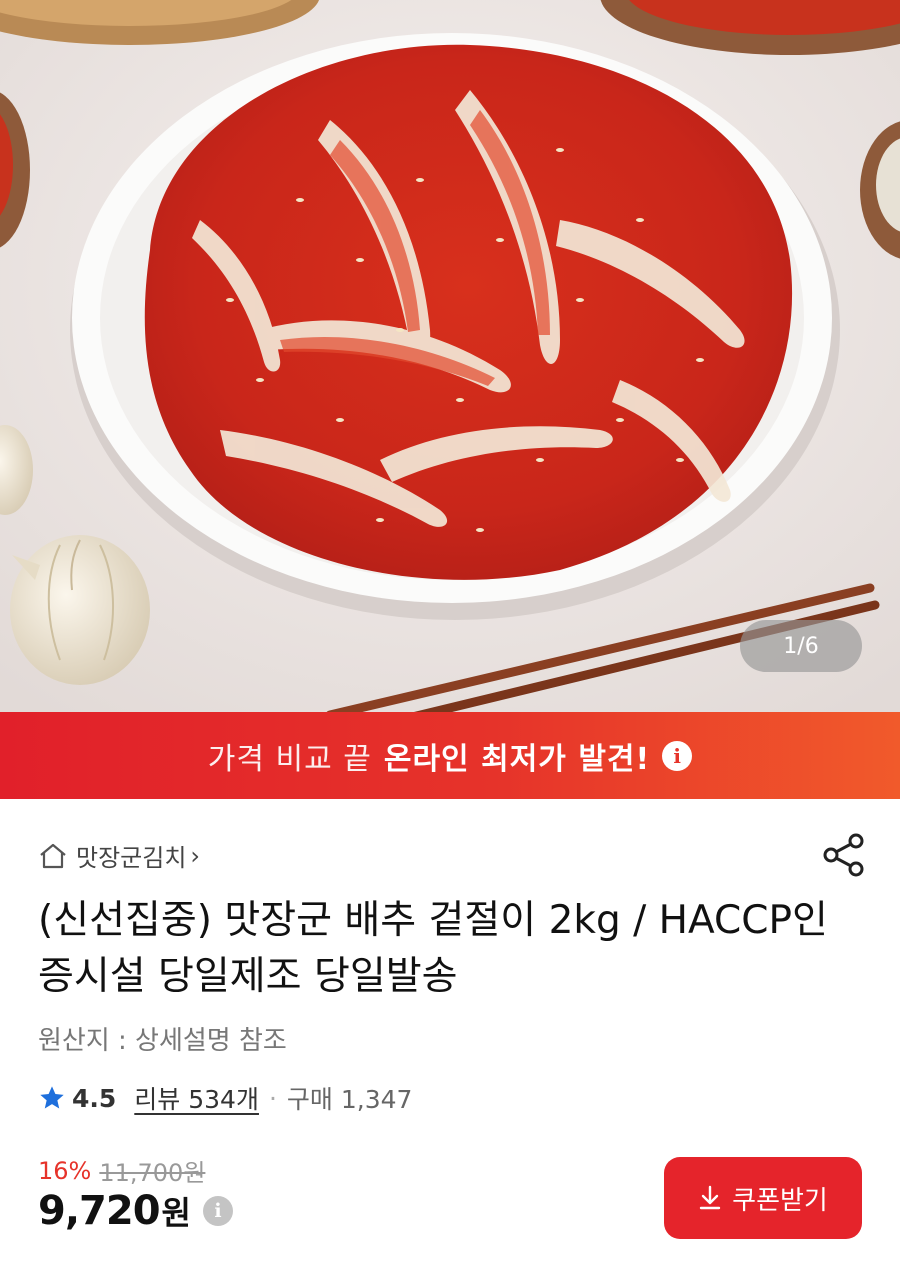 Image resolution: width=900 pixels, height=1267 pixels. Describe the element at coordinates (99, 1211) in the screenshot. I see `current-price: 9,720` at that location.